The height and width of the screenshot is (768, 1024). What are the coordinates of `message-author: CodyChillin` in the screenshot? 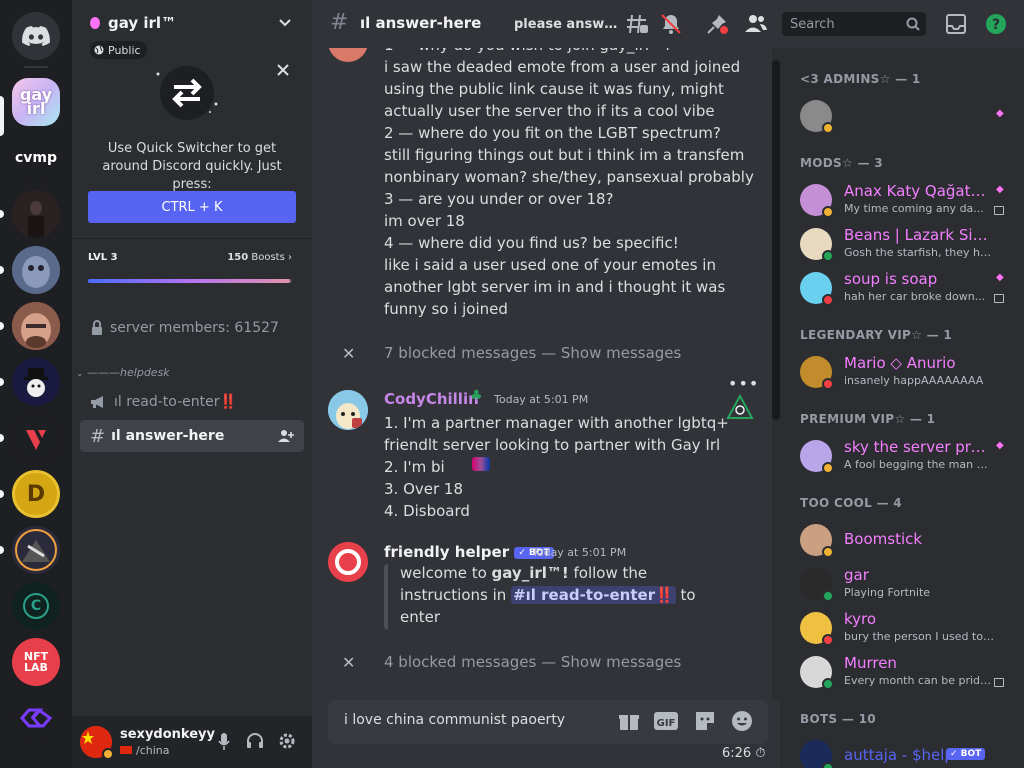 It's located at (431, 399).